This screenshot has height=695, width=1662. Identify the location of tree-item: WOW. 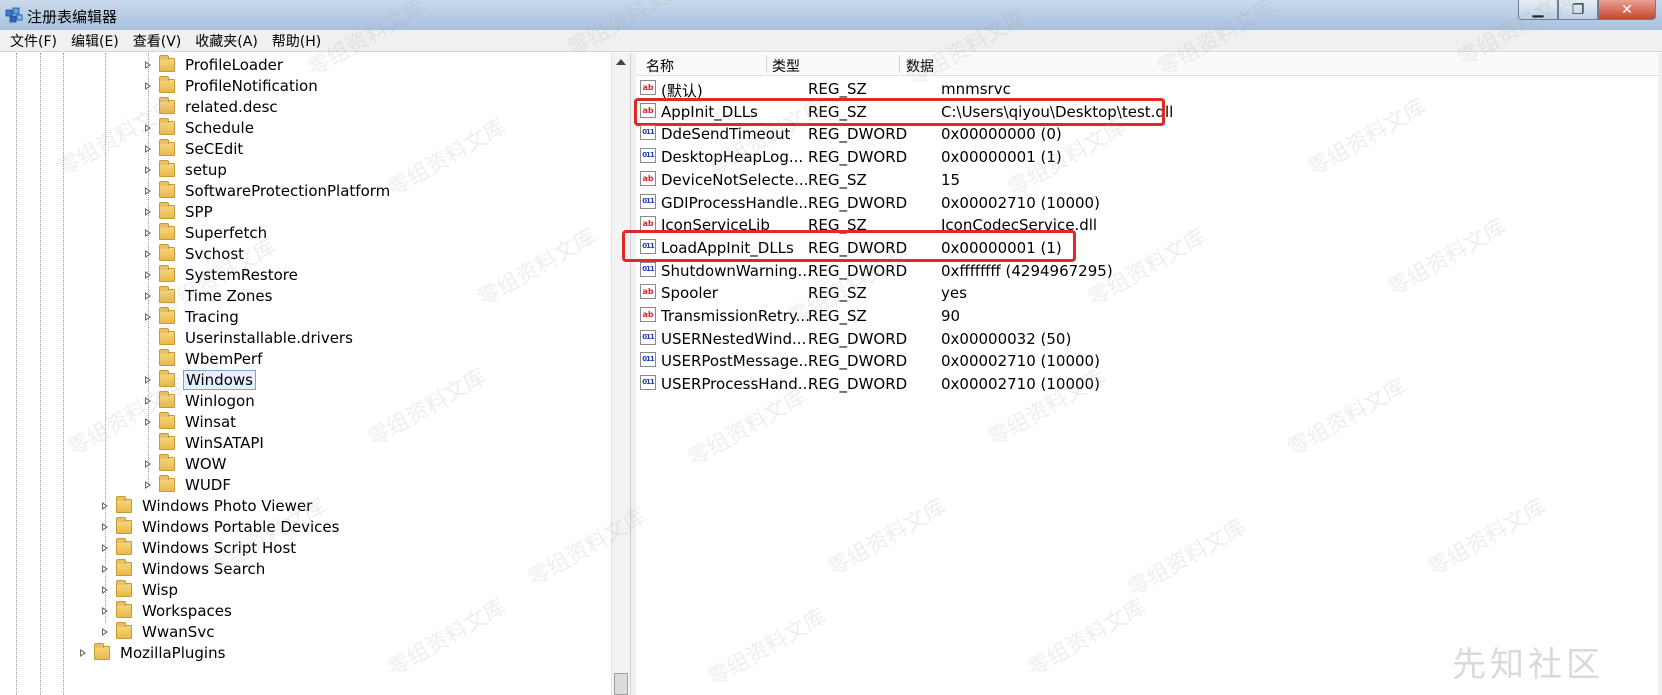
(186, 463).